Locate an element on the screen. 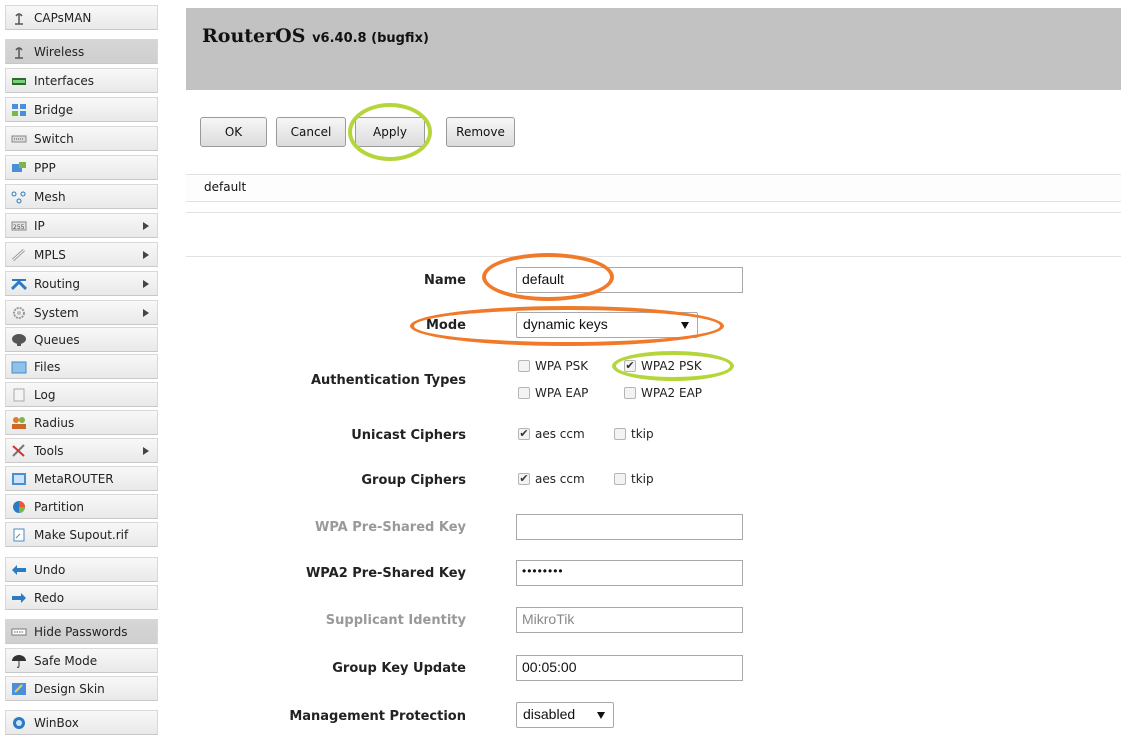 This screenshot has width=1121, height=735. sidebar-item-interfaces: Interfaces is located at coordinates (81, 80).